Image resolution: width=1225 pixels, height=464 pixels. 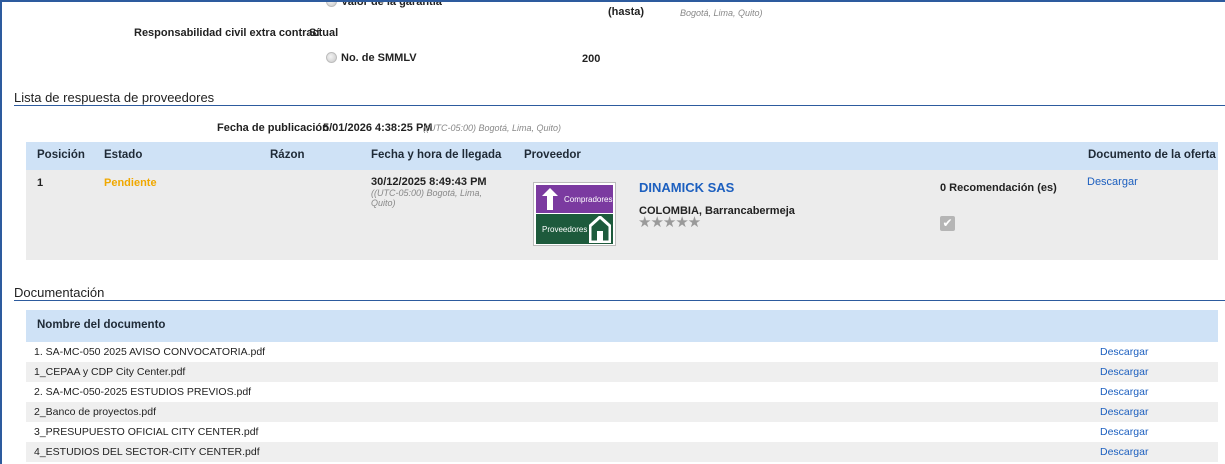 I want to click on hasta-label: (hasta), so click(x=626, y=12).